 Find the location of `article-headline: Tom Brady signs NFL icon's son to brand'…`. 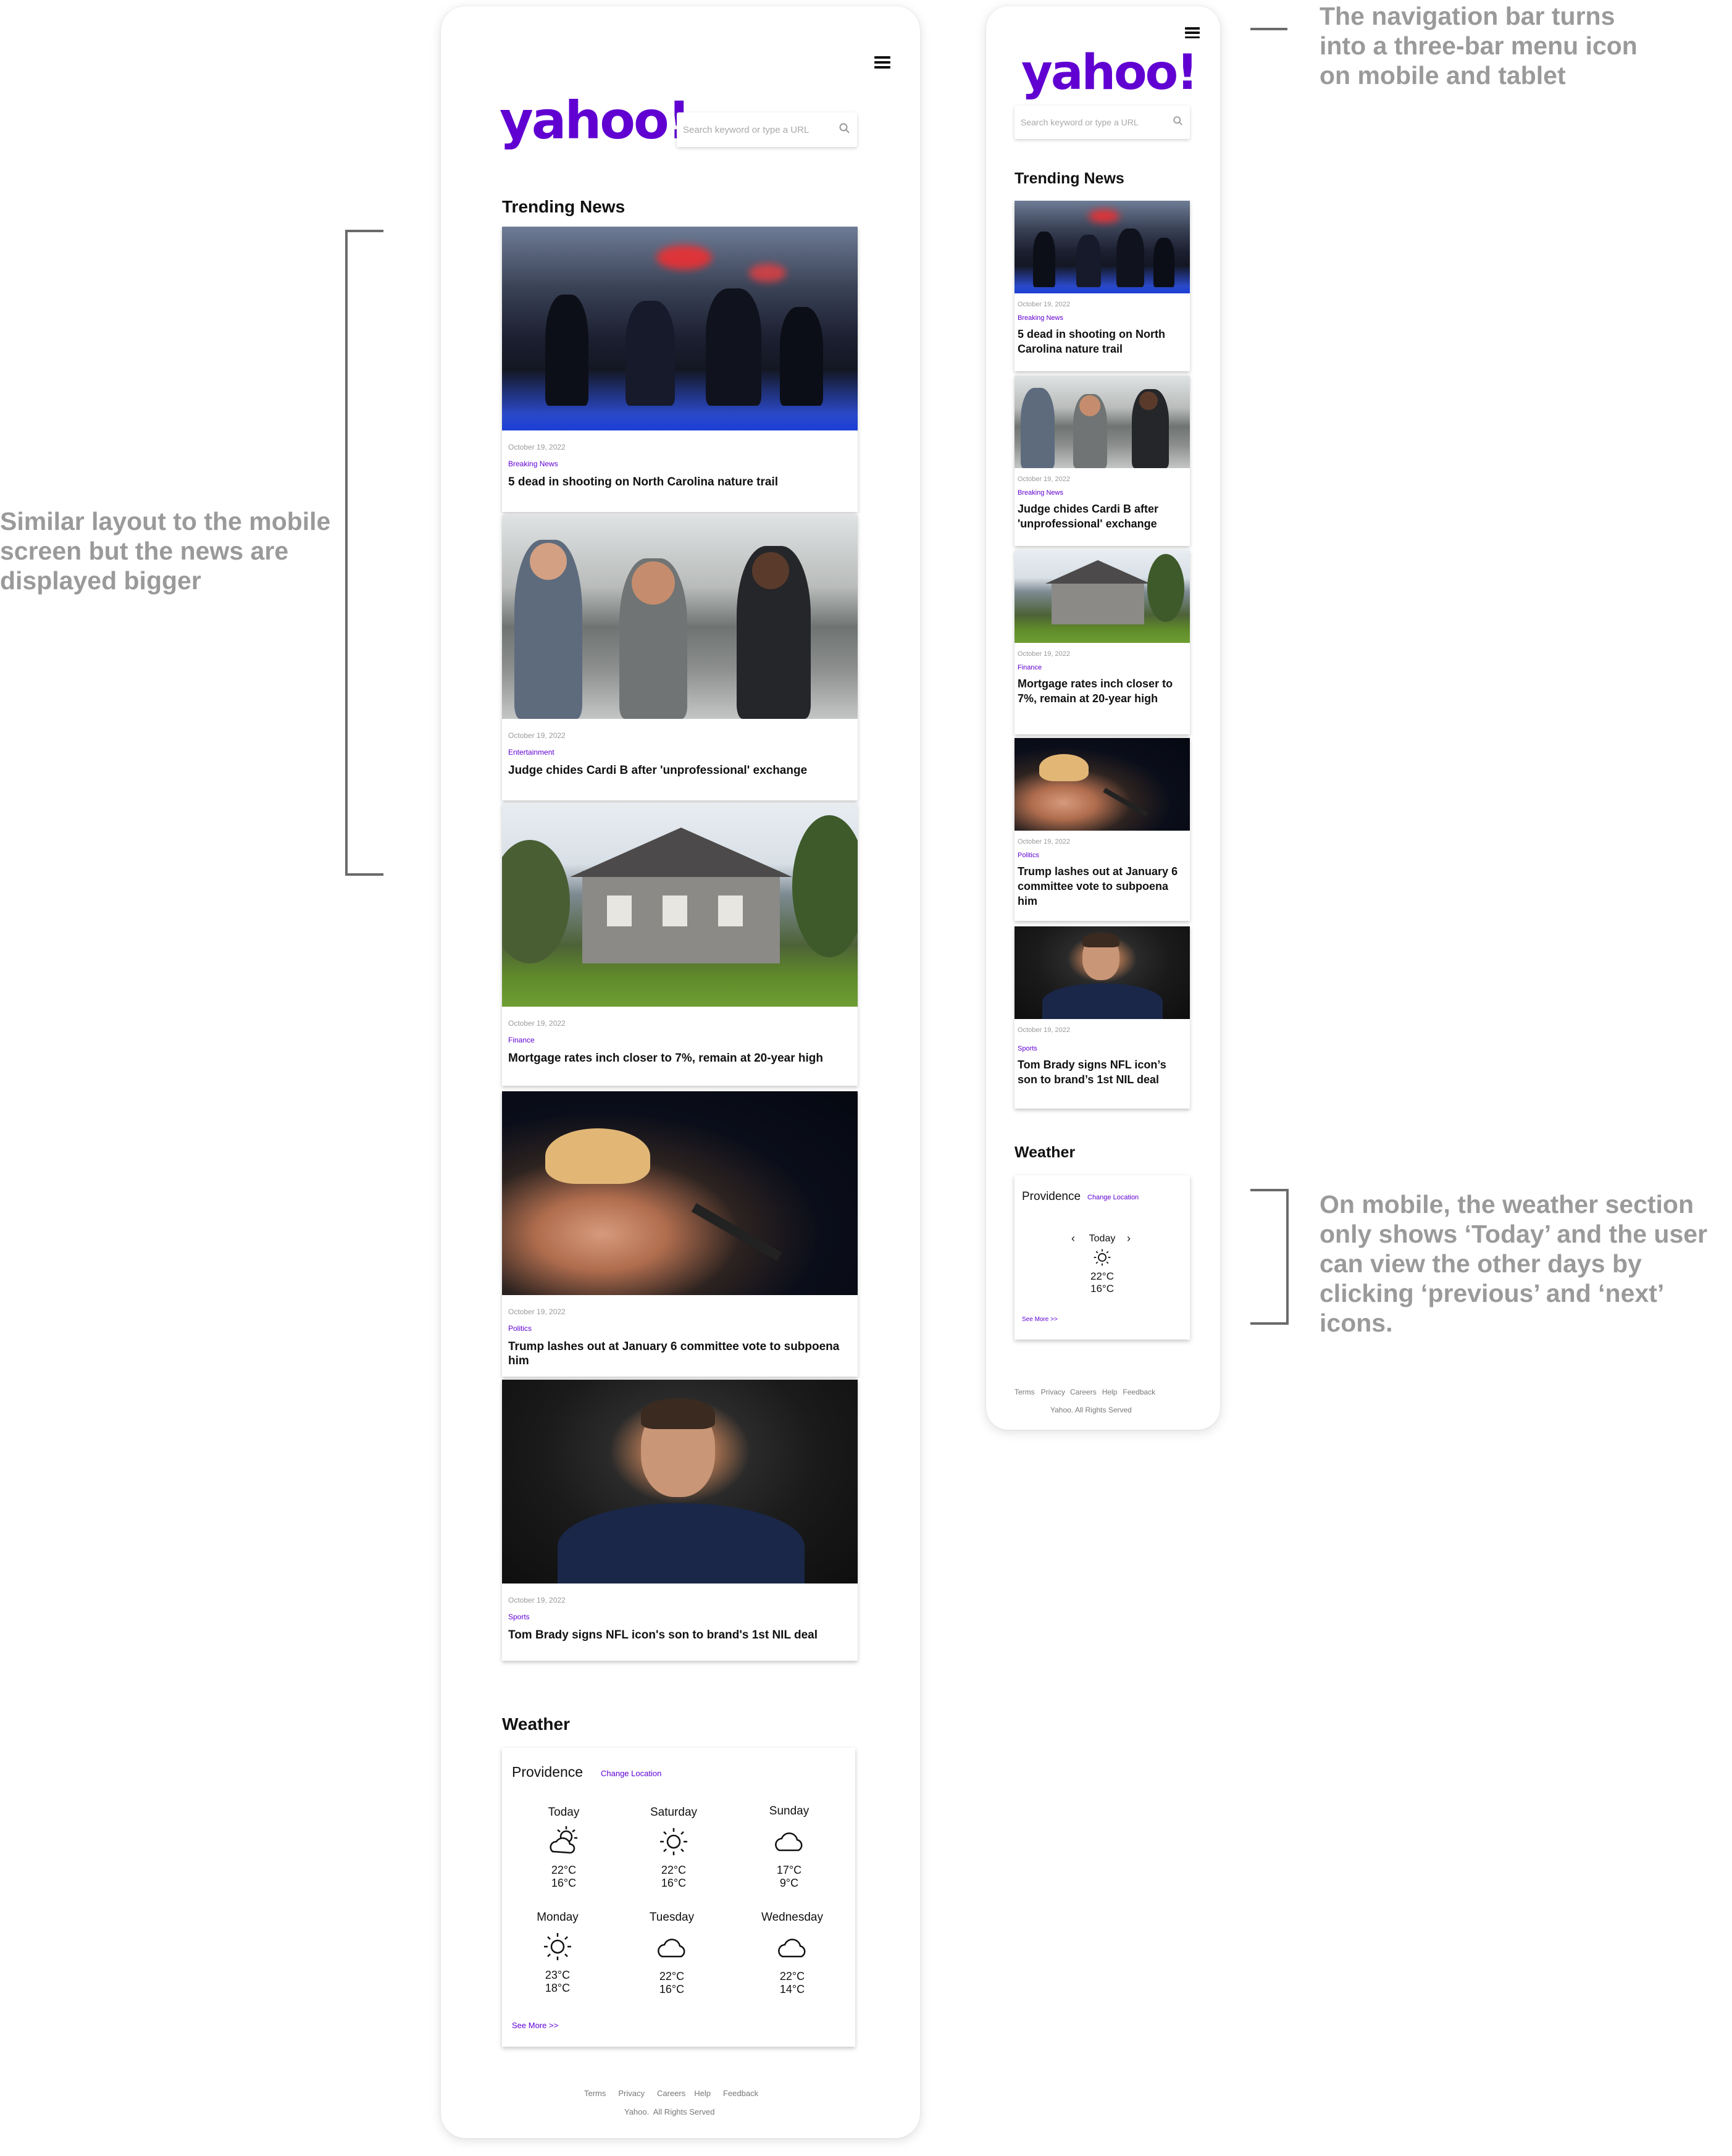

article-headline: Tom Brady signs NFL icon's son to brand'… is located at coordinates (679, 1635).